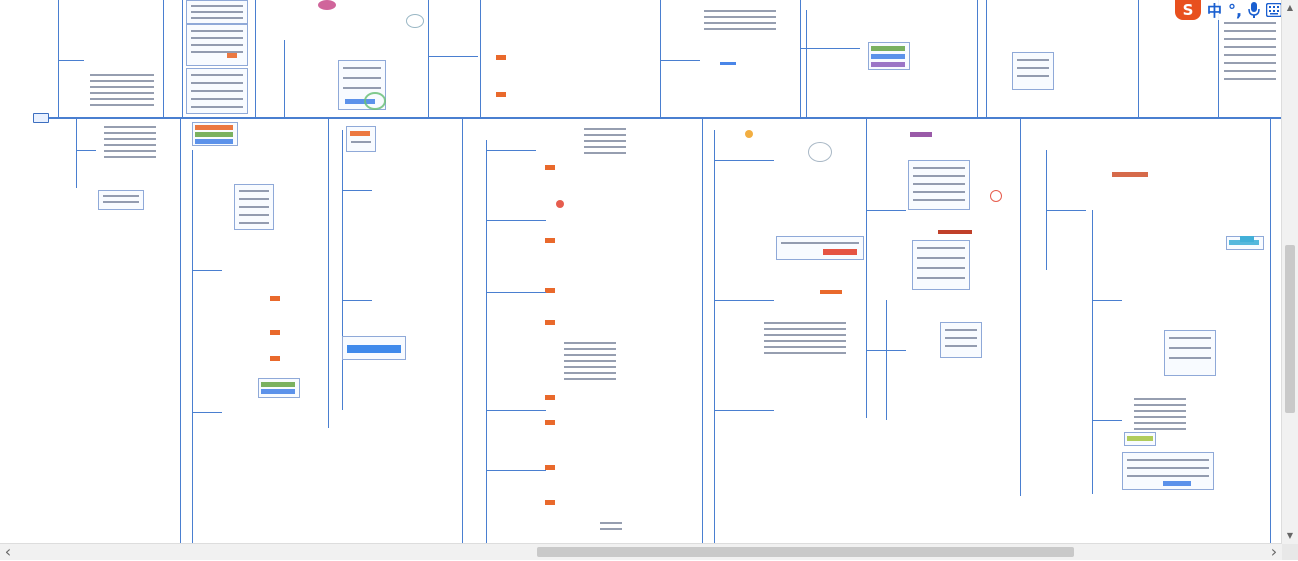  What do you see at coordinates (1274, 10) in the screenshot?
I see `keyboard-icon` at bounding box center [1274, 10].